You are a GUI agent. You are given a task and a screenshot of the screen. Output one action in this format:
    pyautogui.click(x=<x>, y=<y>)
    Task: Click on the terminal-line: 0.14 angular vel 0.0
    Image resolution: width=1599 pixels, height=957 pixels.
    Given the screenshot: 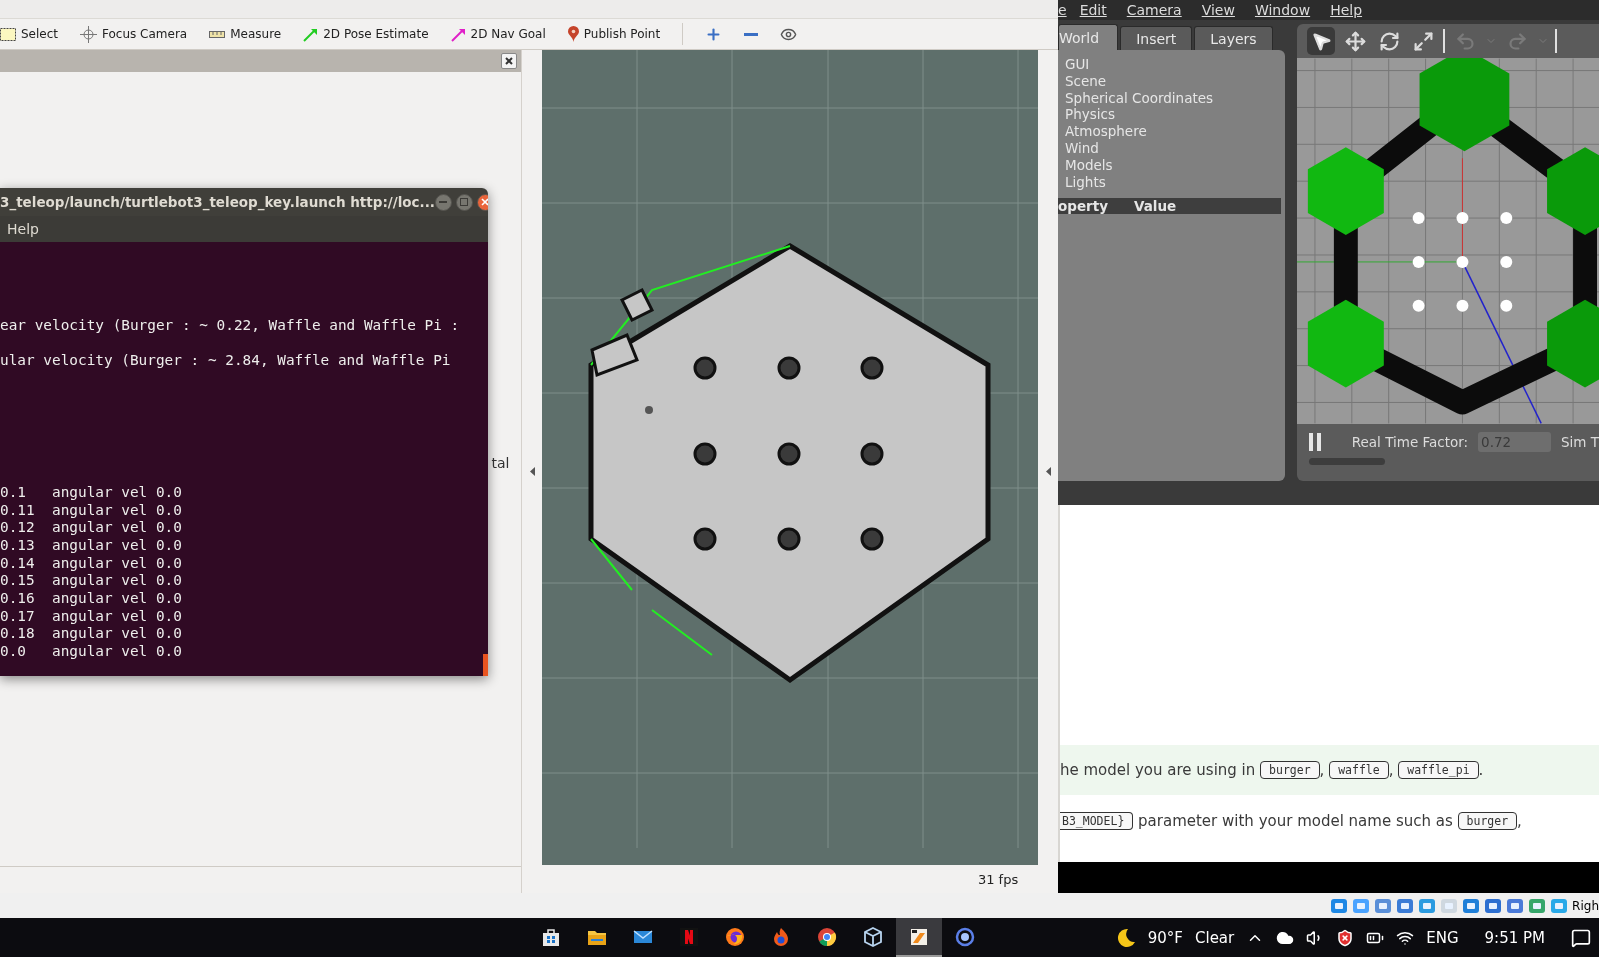 What is the action you would take?
    pyautogui.click(x=91, y=563)
    